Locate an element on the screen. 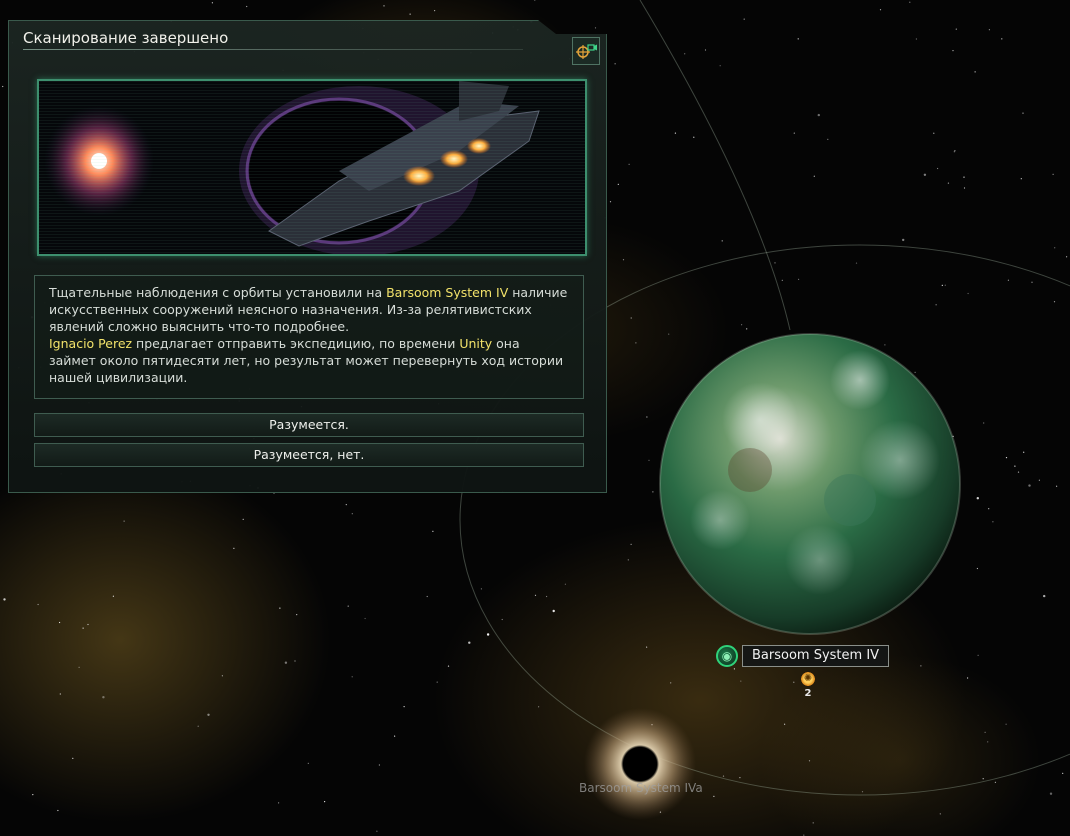 The height and width of the screenshot is (836, 1070). spaceship-illustration is located at coordinates (312, 167).